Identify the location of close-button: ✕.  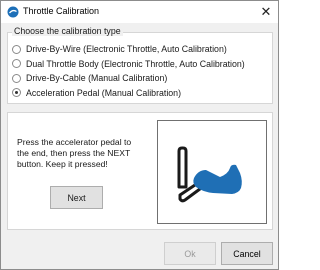
(266, 12).